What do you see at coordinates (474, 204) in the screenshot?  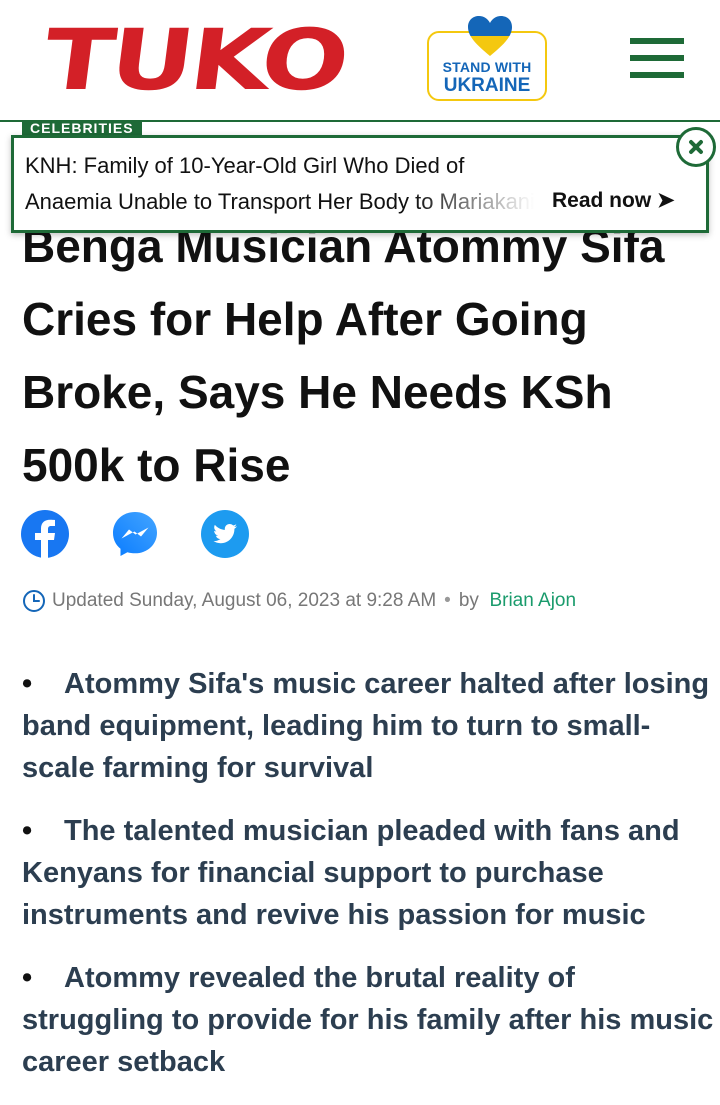 I see `popup-text-fade` at bounding box center [474, 204].